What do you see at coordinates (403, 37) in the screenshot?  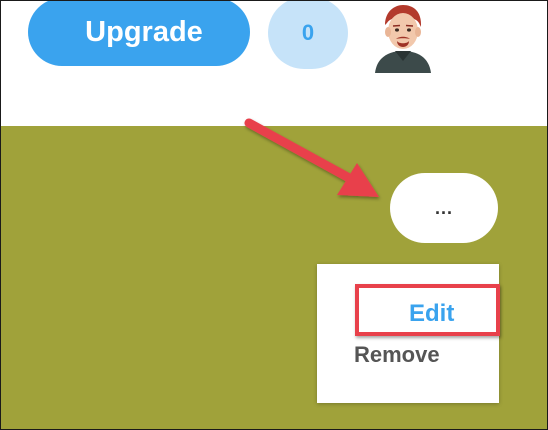 I see `user-avatar-icon` at bounding box center [403, 37].